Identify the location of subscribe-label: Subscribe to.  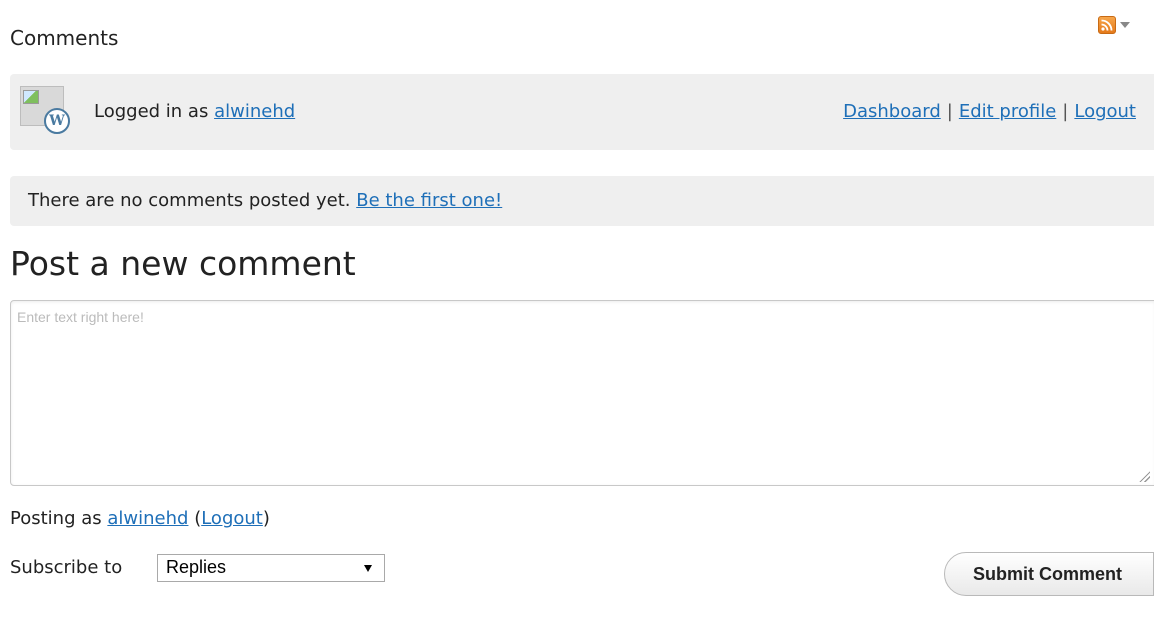
(66, 567).